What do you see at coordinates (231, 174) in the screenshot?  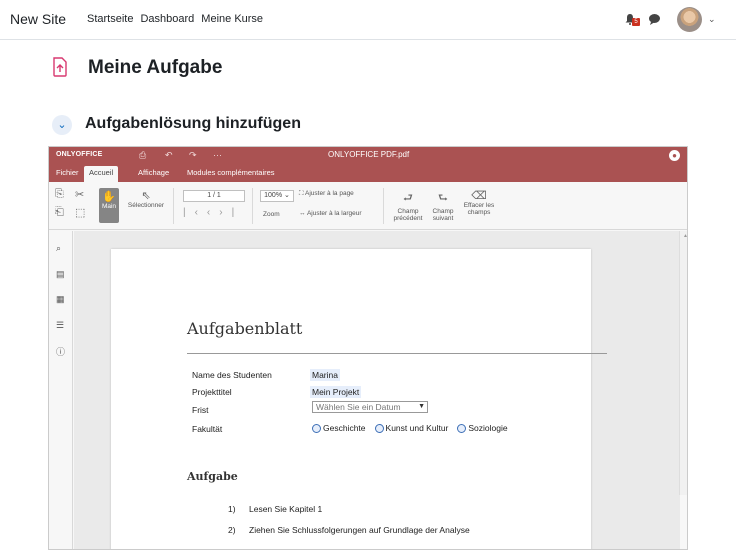 I see `tab-plugins: Modules complémentaires` at bounding box center [231, 174].